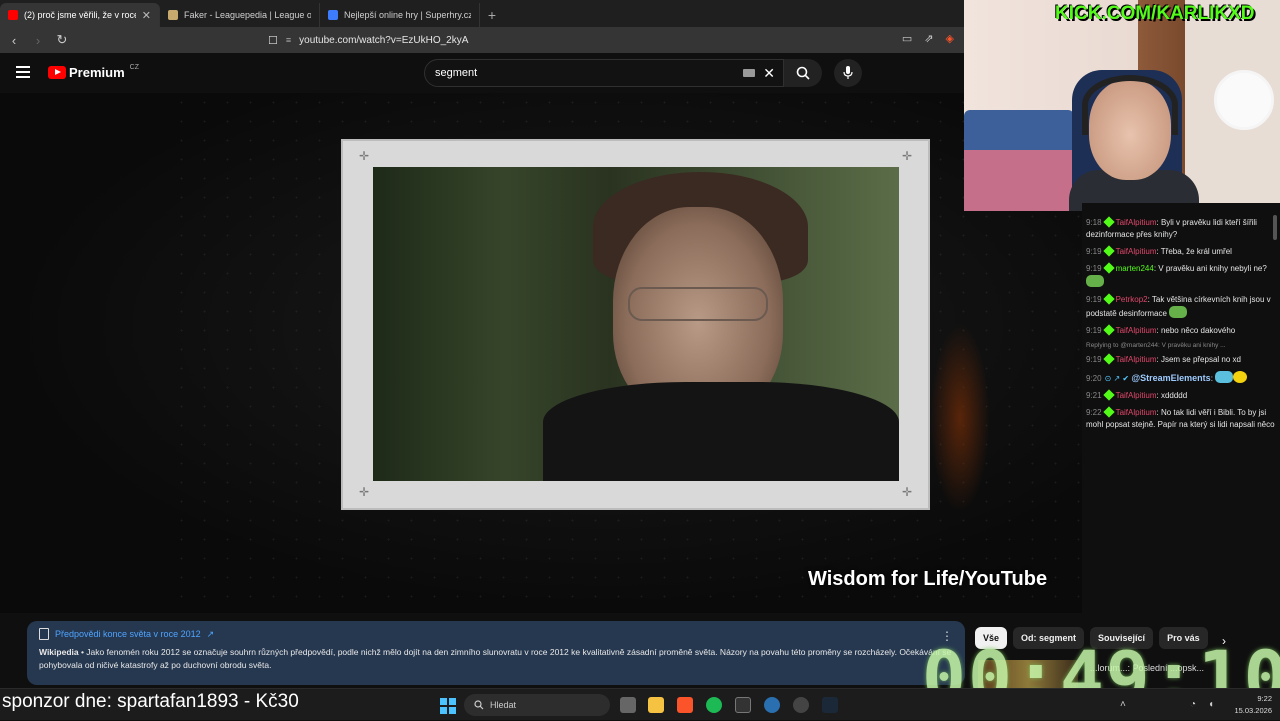 Image resolution: width=1280 pixels, height=721 pixels. I want to click on reload-icon: ↻, so click(62, 40).